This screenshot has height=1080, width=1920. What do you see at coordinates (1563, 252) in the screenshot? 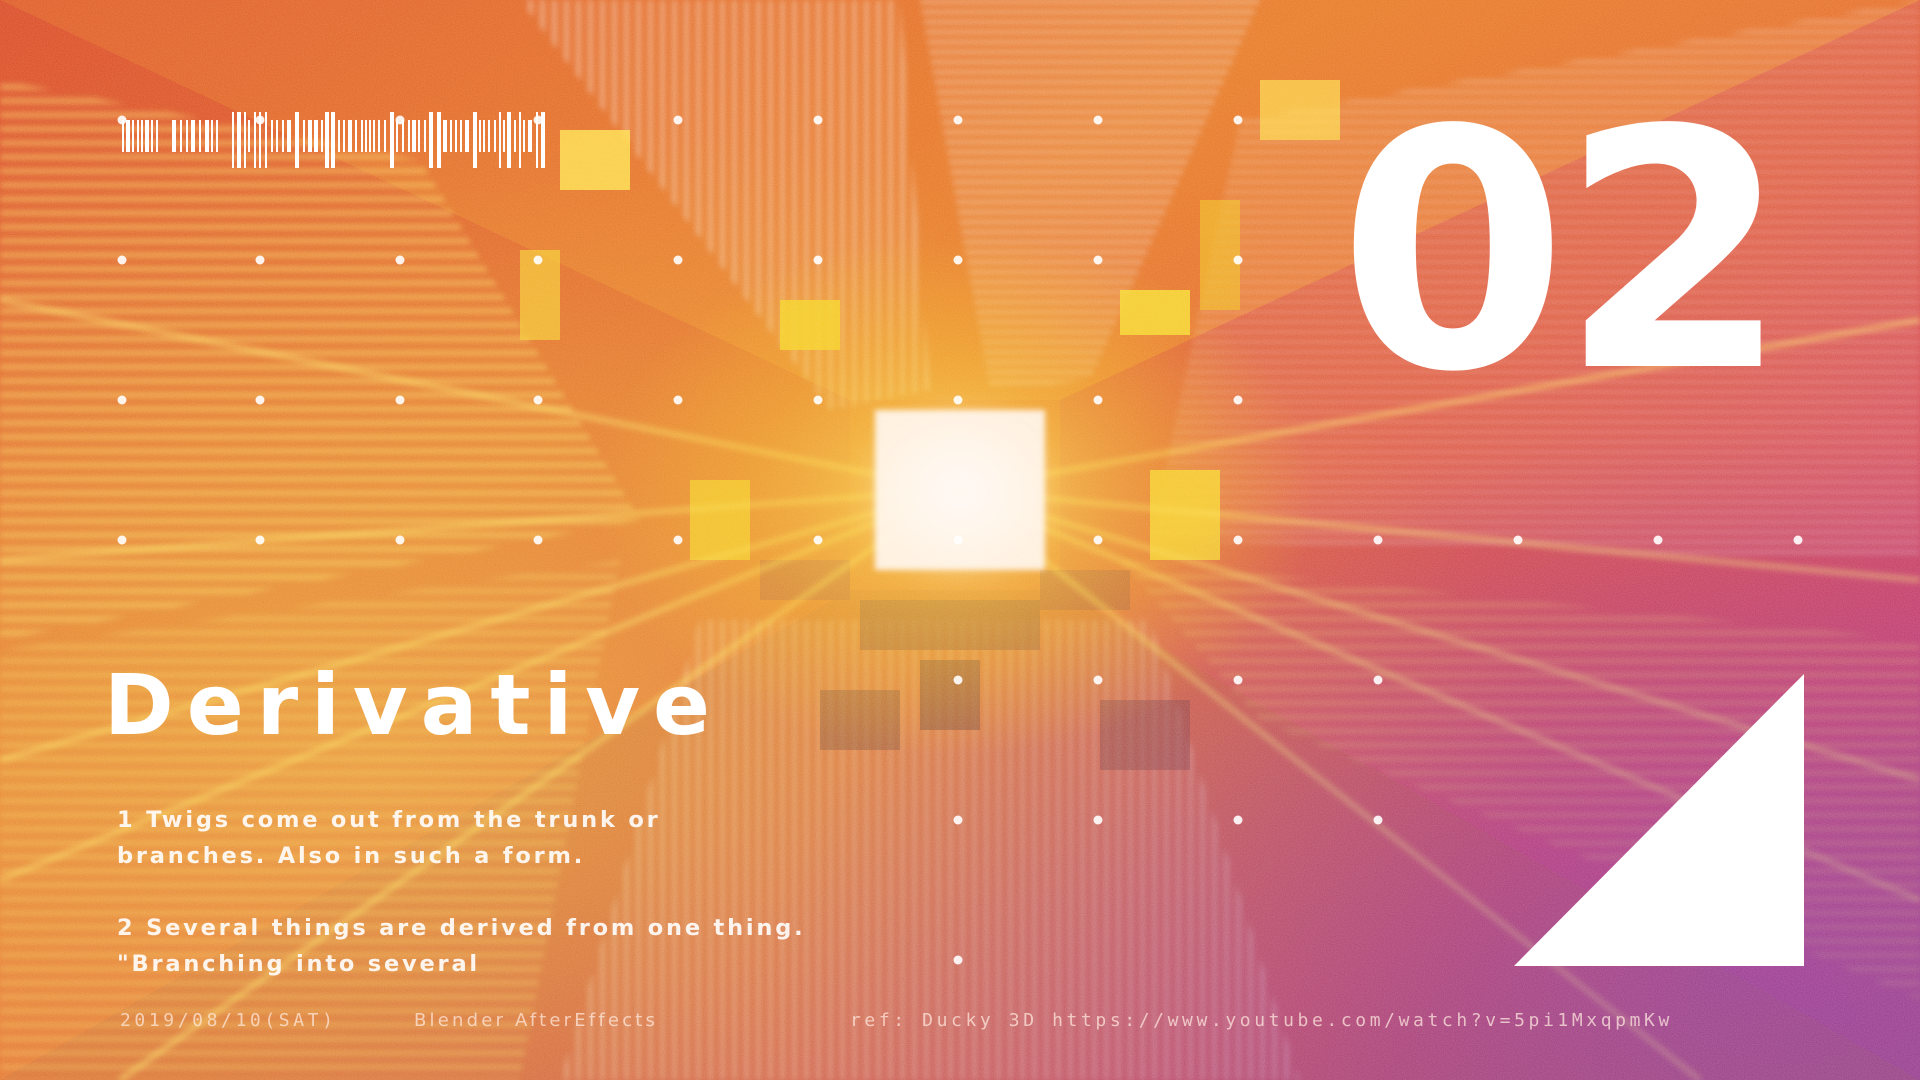
I see `artwork-number: 02` at bounding box center [1563, 252].